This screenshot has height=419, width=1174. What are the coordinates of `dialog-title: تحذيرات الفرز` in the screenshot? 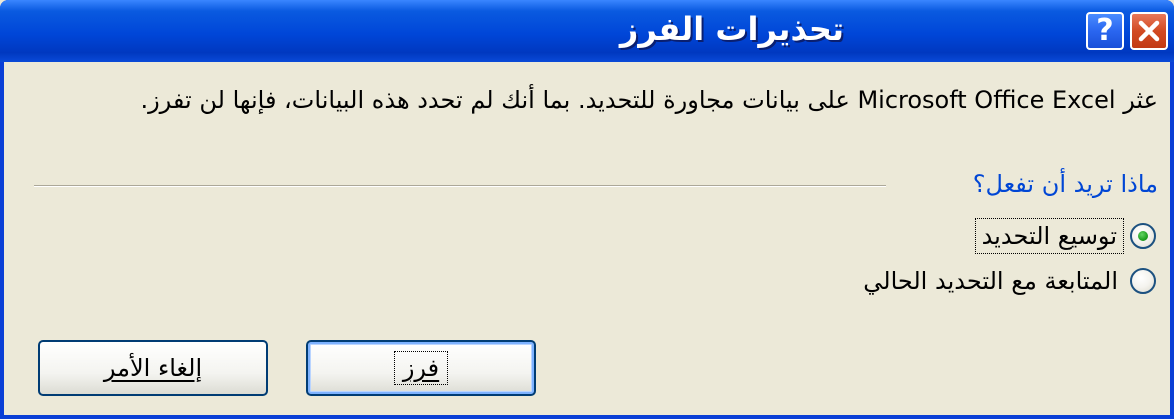 It's located at (731, 29).